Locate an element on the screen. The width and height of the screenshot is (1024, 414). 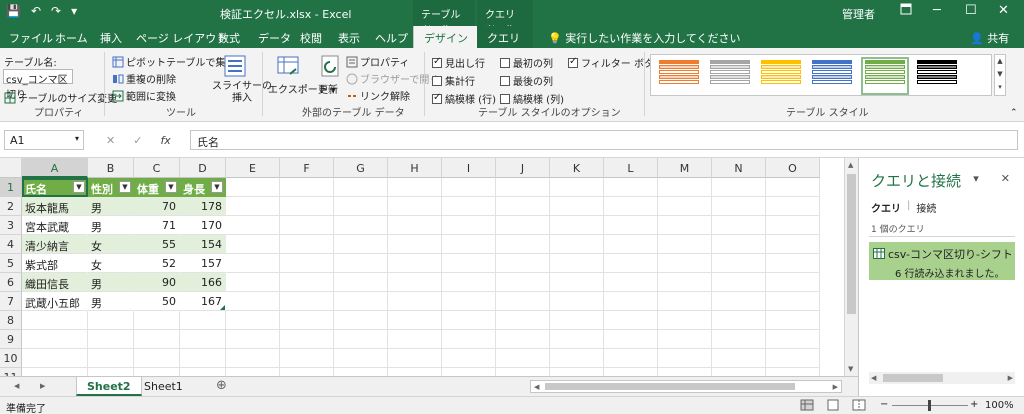
table-cell: 武蔵小五郎 is located at coordinates (55, 301).